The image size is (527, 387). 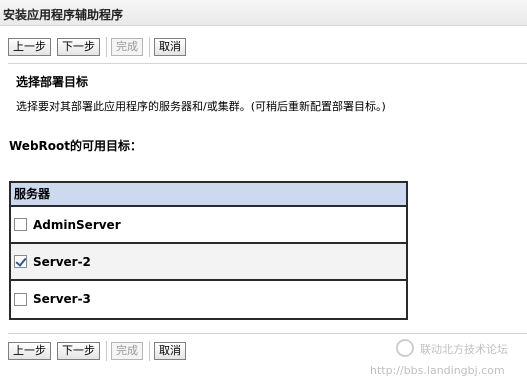 What do you see at coordinates (405, 348) in the screenshot?
I see `watermark-logo-icon` at bounding box center [405, 348].